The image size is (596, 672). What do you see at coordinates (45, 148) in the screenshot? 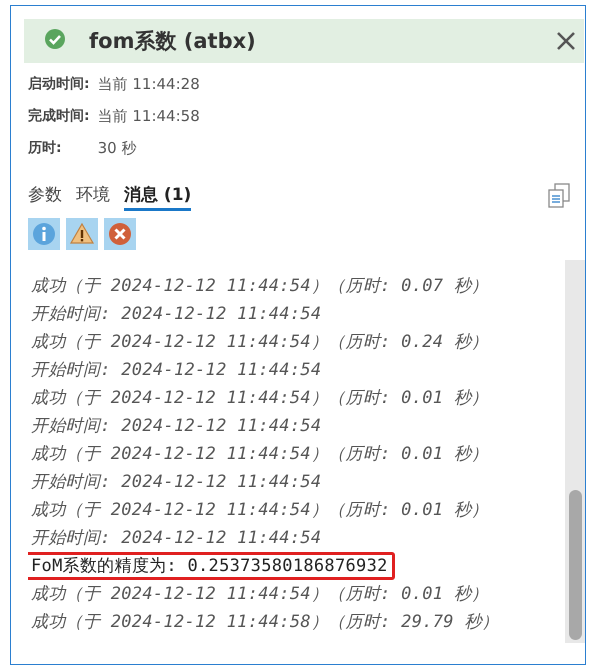
I see `detail-label: 历时:` at bounding box center [45, 148].